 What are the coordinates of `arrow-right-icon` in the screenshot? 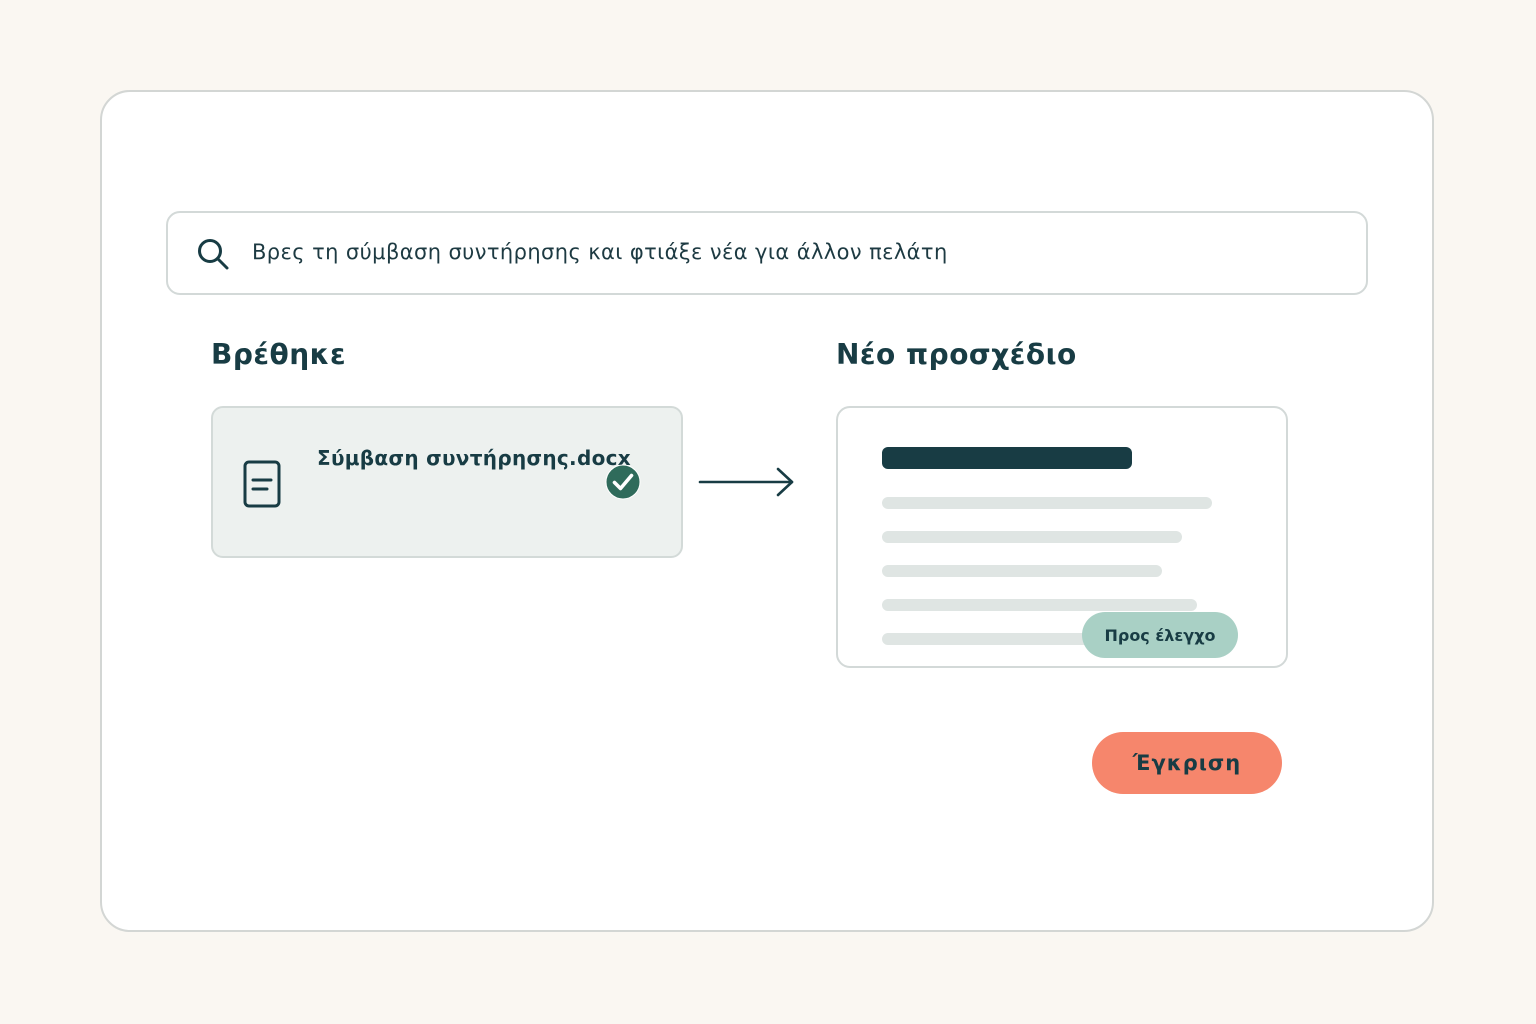 It's located at (746, 482).